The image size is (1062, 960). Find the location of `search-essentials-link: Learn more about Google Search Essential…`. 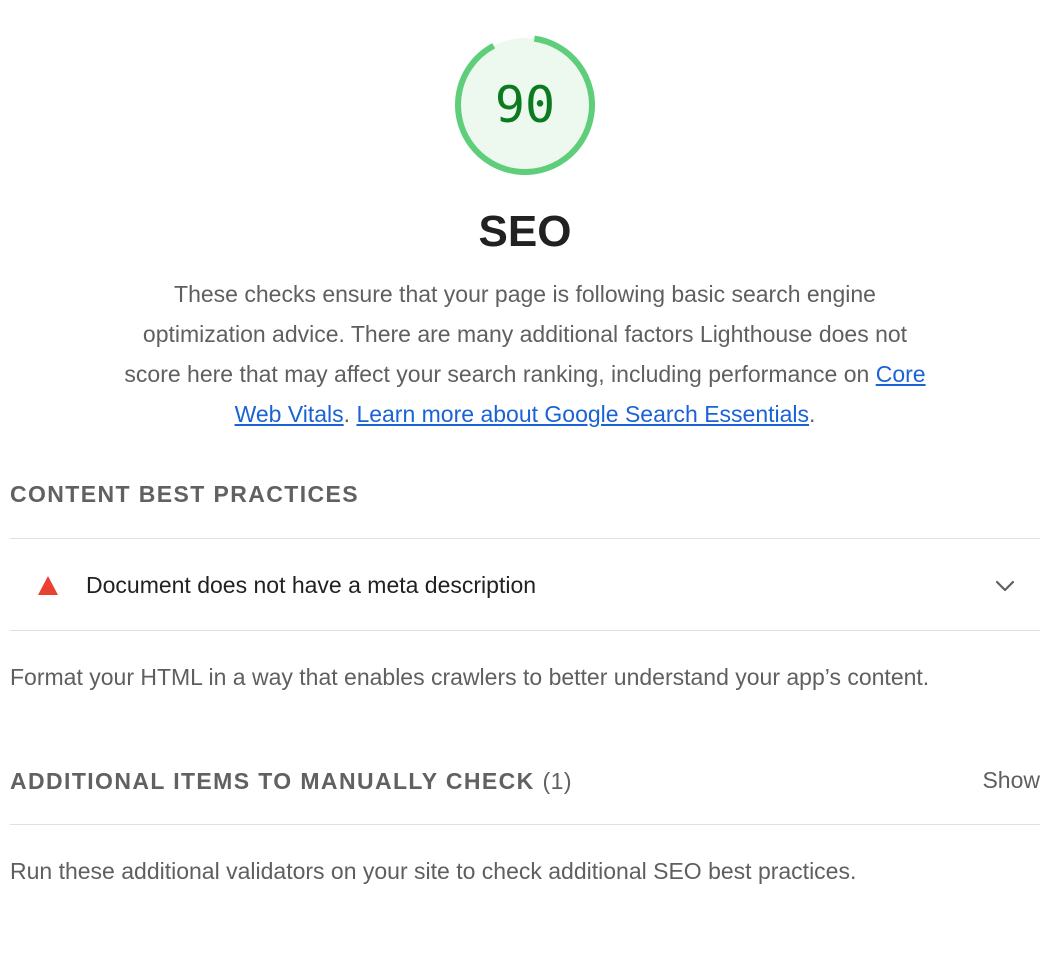

search-essentials-link: Learn more about Google Search Essential… is located at coordinates (582, 414).